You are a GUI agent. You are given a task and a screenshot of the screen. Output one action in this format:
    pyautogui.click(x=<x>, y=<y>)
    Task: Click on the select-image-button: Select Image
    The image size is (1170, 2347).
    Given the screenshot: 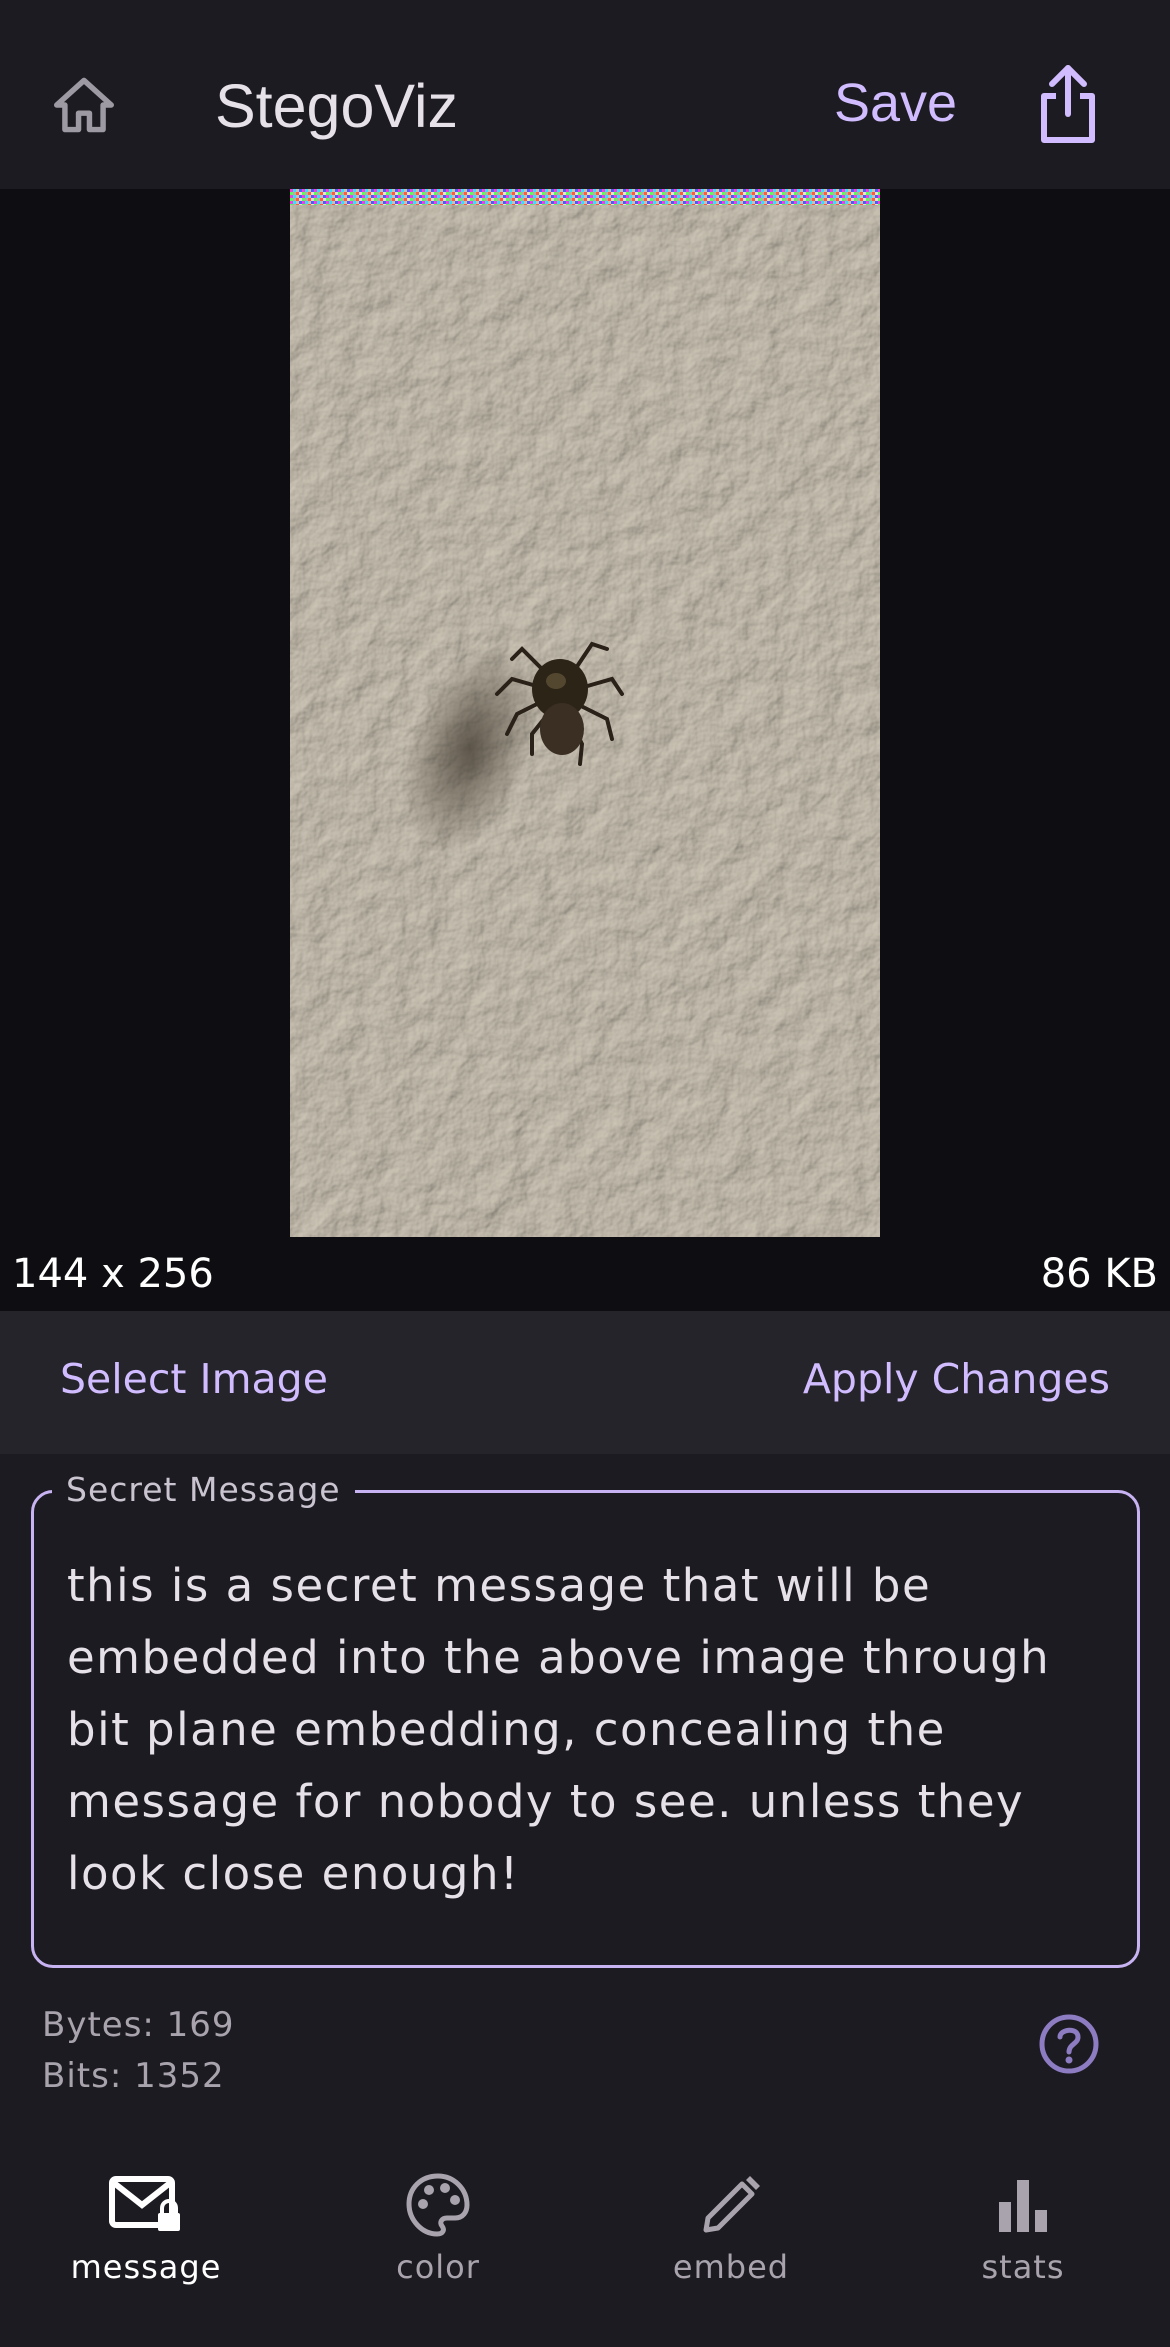 What is the action you would take?
    pyautogui.click(x=194, y=1379)
    